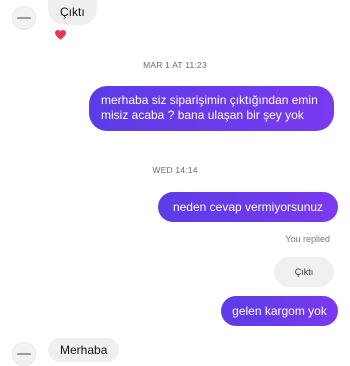 This screenshot has width=350, height=366. I want to click on timestamp: WED 14:14, so click(175, 170).